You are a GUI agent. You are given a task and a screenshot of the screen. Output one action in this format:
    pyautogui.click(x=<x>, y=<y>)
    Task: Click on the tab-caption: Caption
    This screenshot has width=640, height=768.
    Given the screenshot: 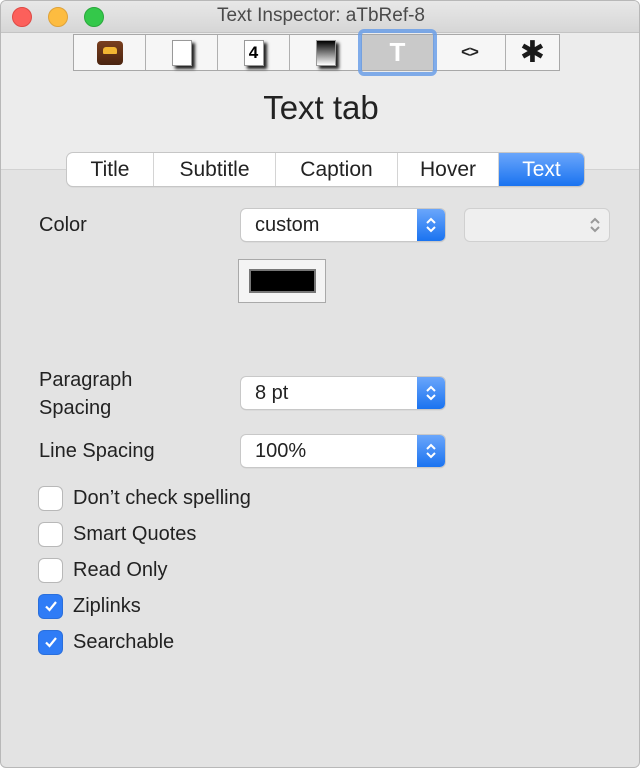 What is the action you would take?
    pyautogui.click(x=337, y=169)
    